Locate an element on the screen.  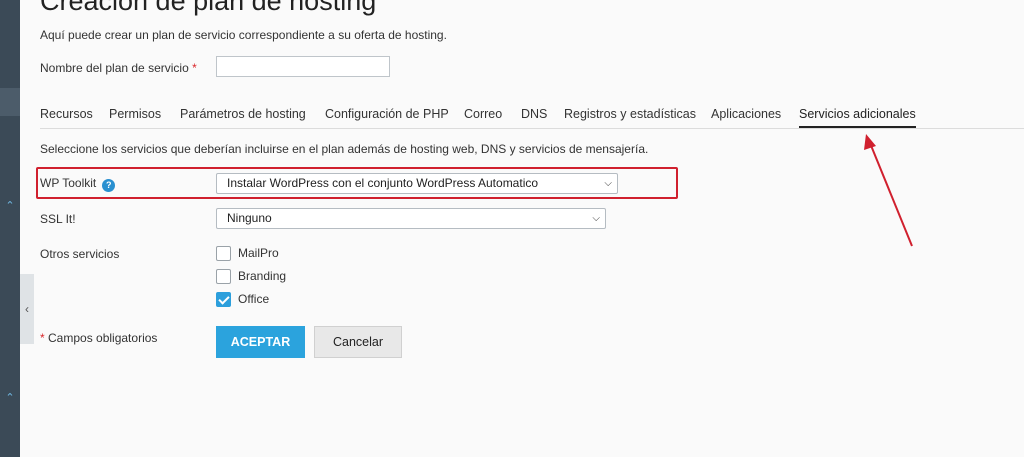
annotation-highlight-box is located at coordinates (357, 183).